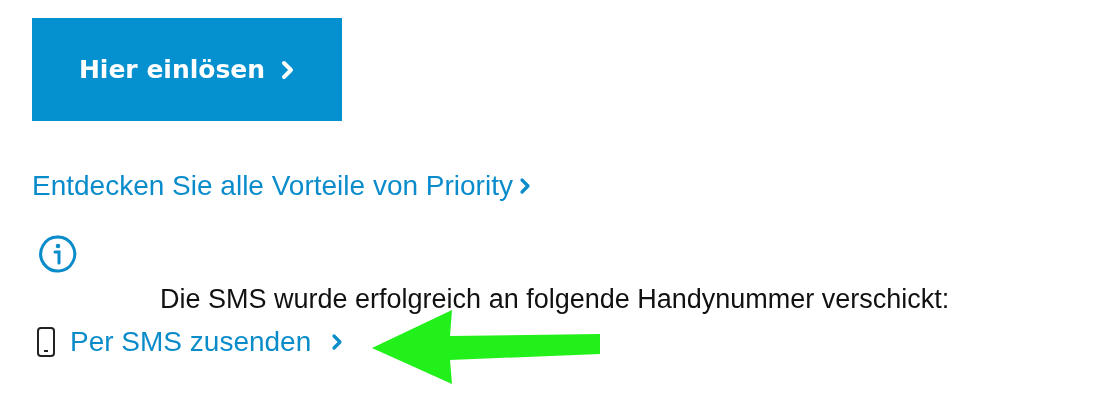  I want to click on sms-link: Per SMS zusenden, so click(207, 342).